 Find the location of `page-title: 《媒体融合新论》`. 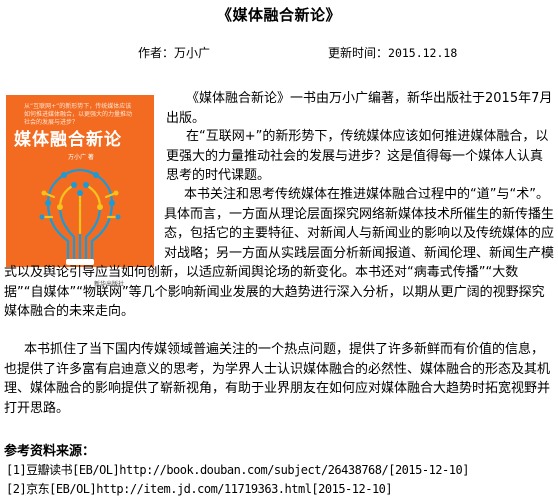

page-title: 《媒体融合新论》 is located at coordinates (278, 15).